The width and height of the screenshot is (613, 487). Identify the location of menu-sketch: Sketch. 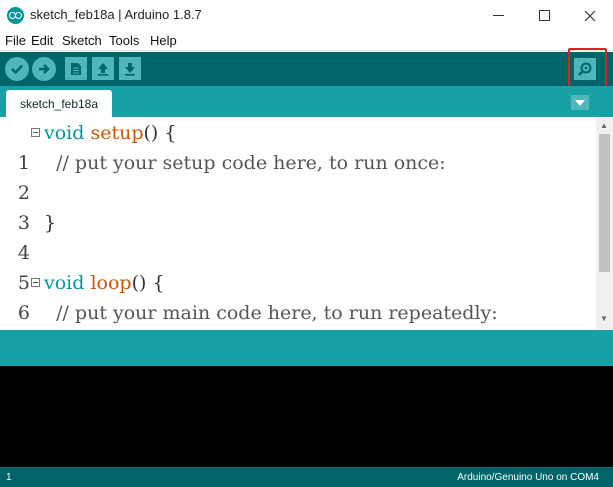
(82, 40).